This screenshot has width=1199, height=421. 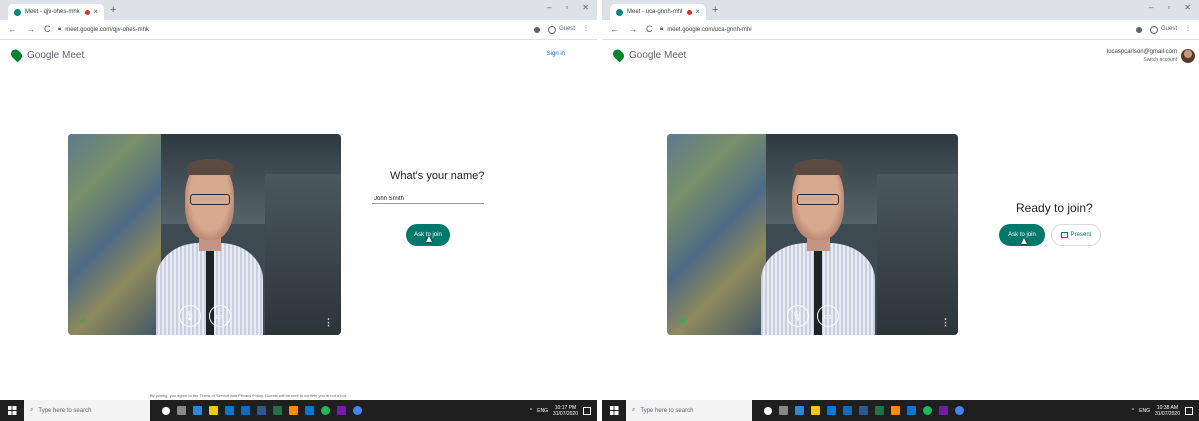 I want to click on browser-tools: Guest ⋮, so click(x=1163, y=29).